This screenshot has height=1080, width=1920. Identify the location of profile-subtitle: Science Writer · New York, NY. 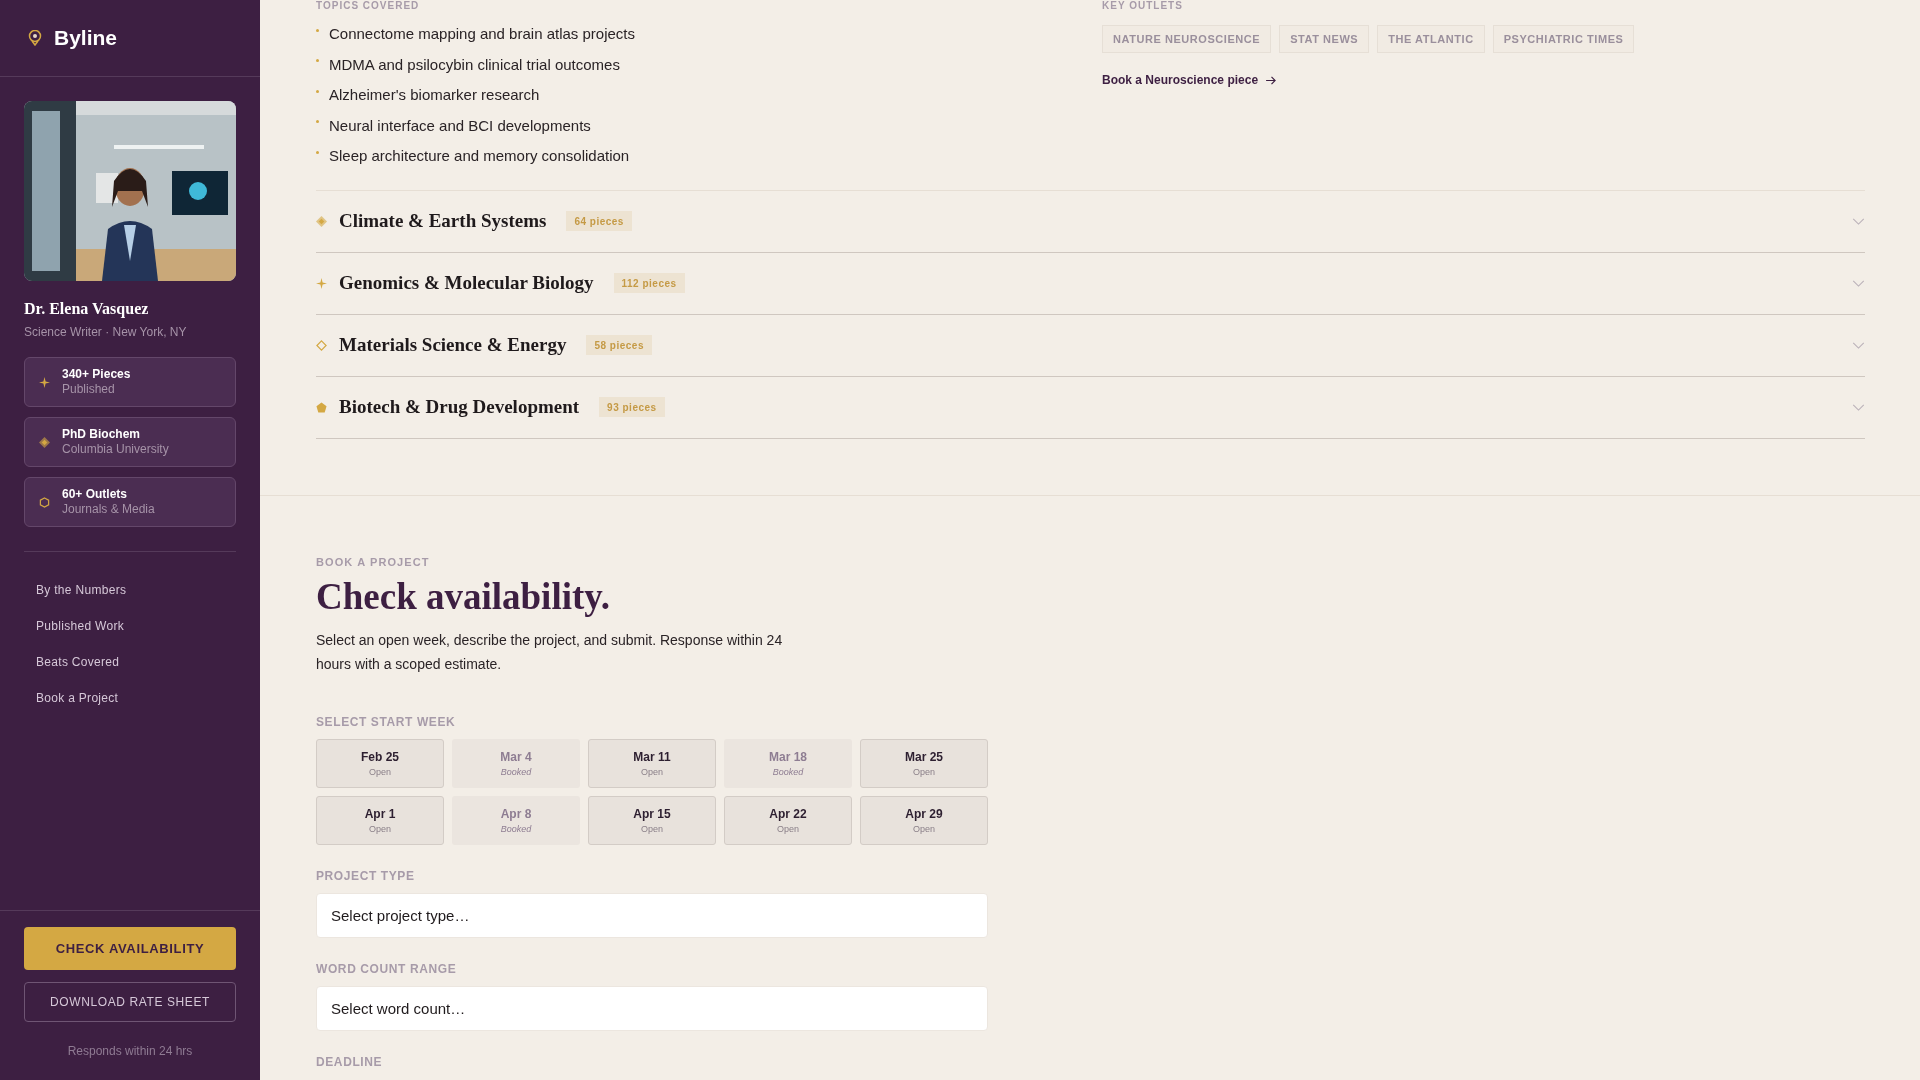
(106, 332).